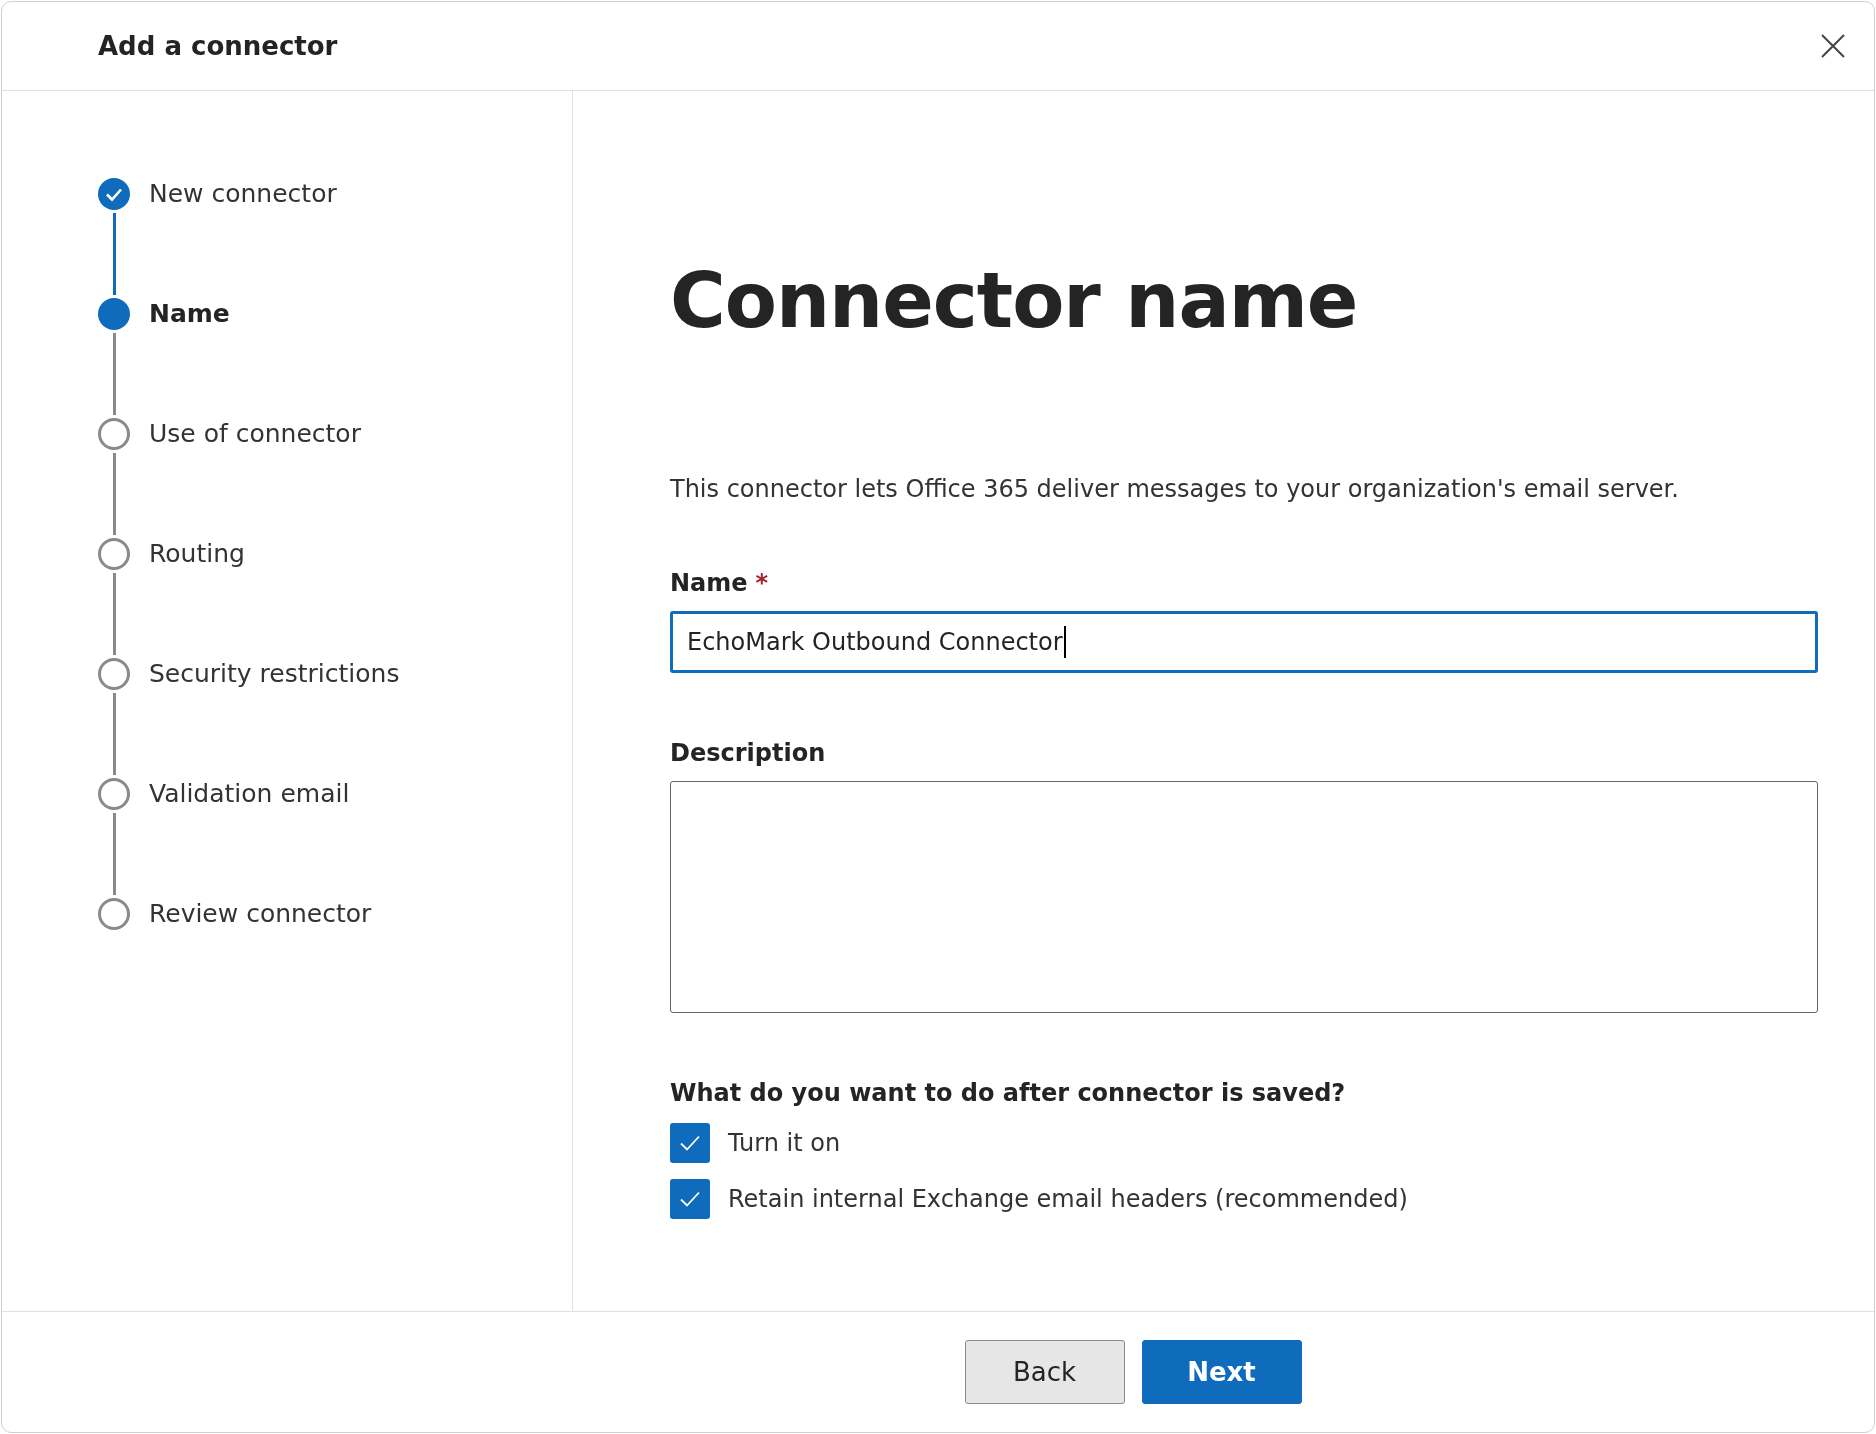 This screenshot has height=1434, width=1876. What do you see at coordinates (255, 477) in the screenshot?
I see `step-label: Use of connector` at bounding box center [255, 477].